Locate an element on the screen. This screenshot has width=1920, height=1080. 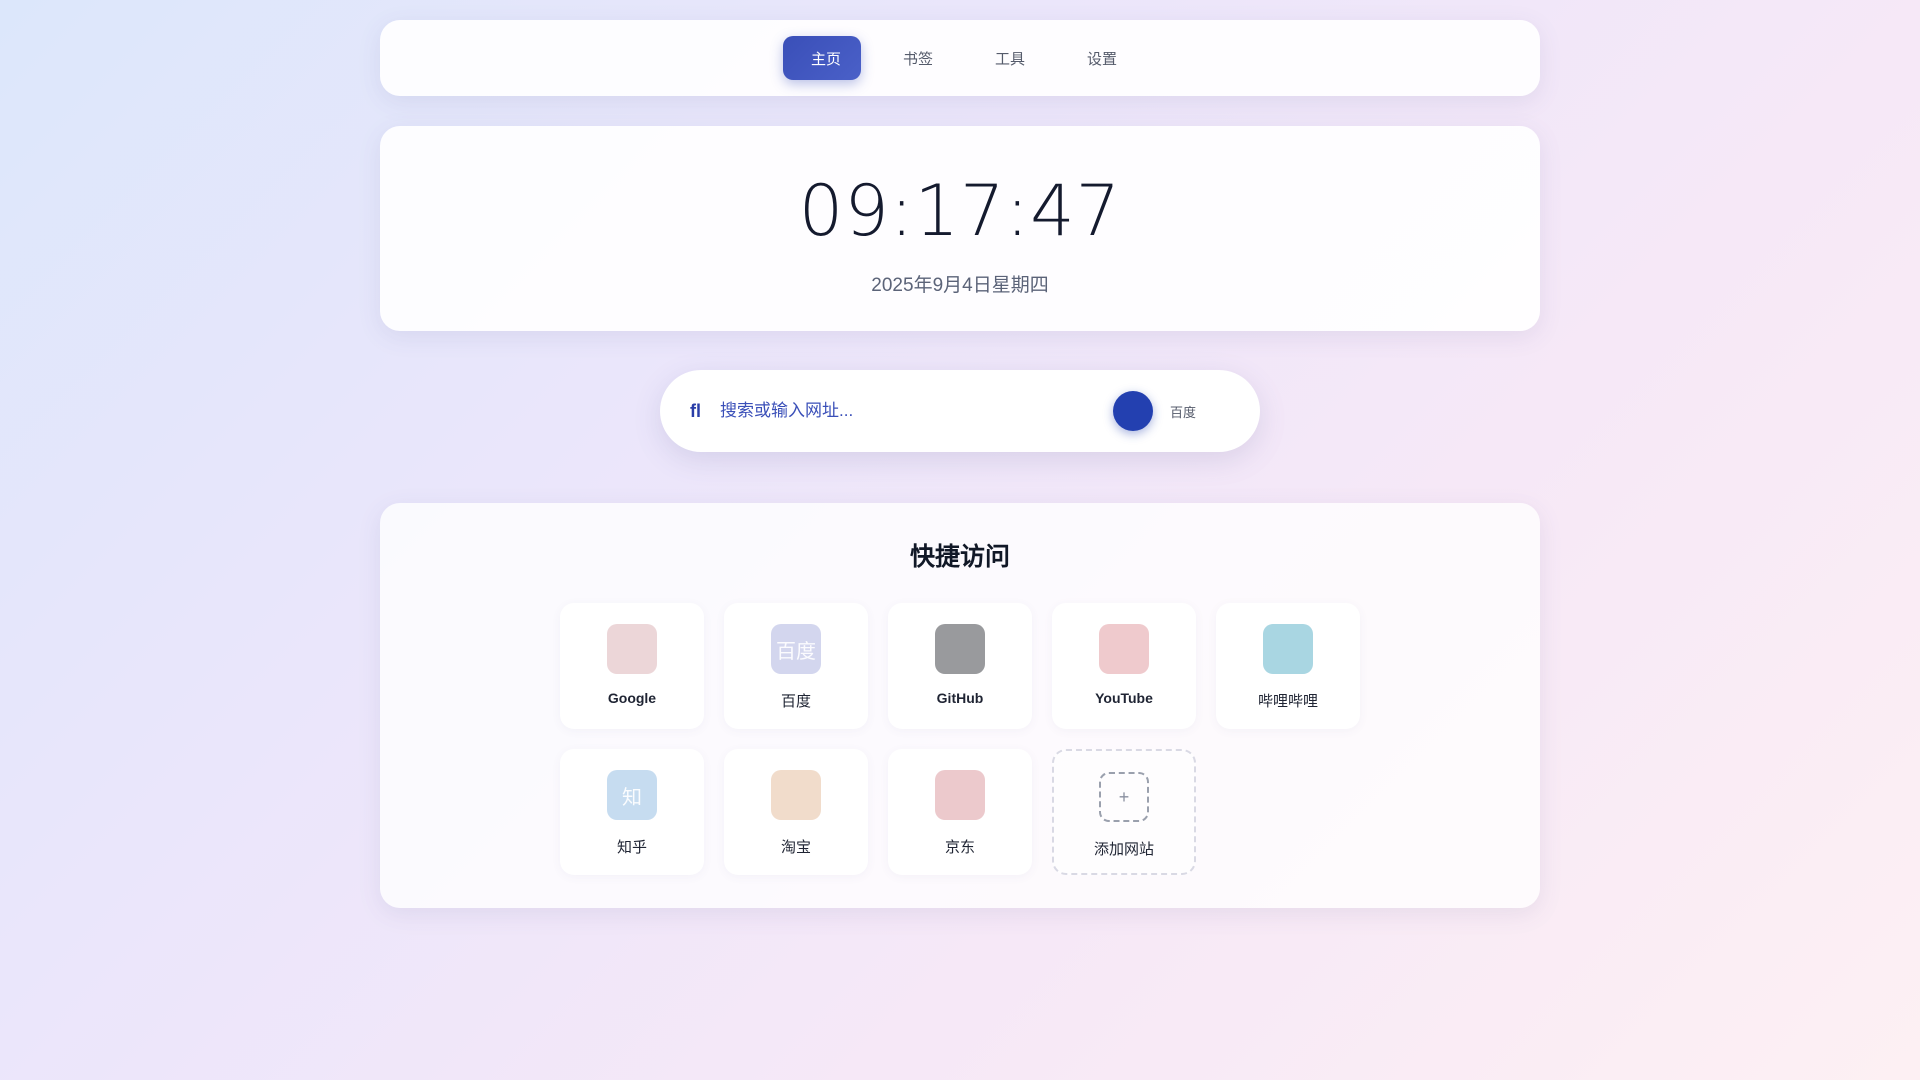
tab-settings: 设置 is located at coordinates (1098, 58).